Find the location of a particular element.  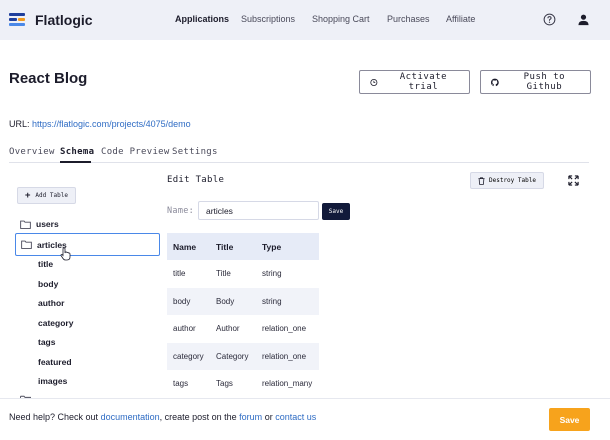

push-to-github-button: Push to Github is located at coordinates (535, 82).